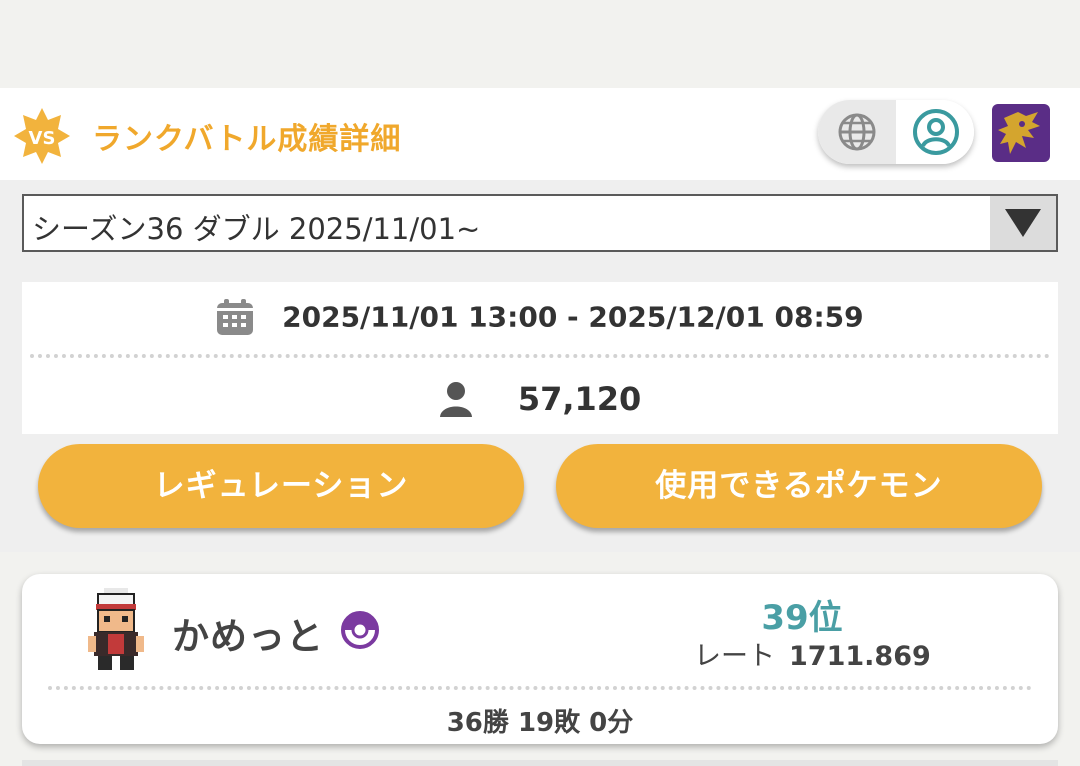 The width and height of the screenshot is (1080, 766). I want to click on globe-icon, so click(857, 132).